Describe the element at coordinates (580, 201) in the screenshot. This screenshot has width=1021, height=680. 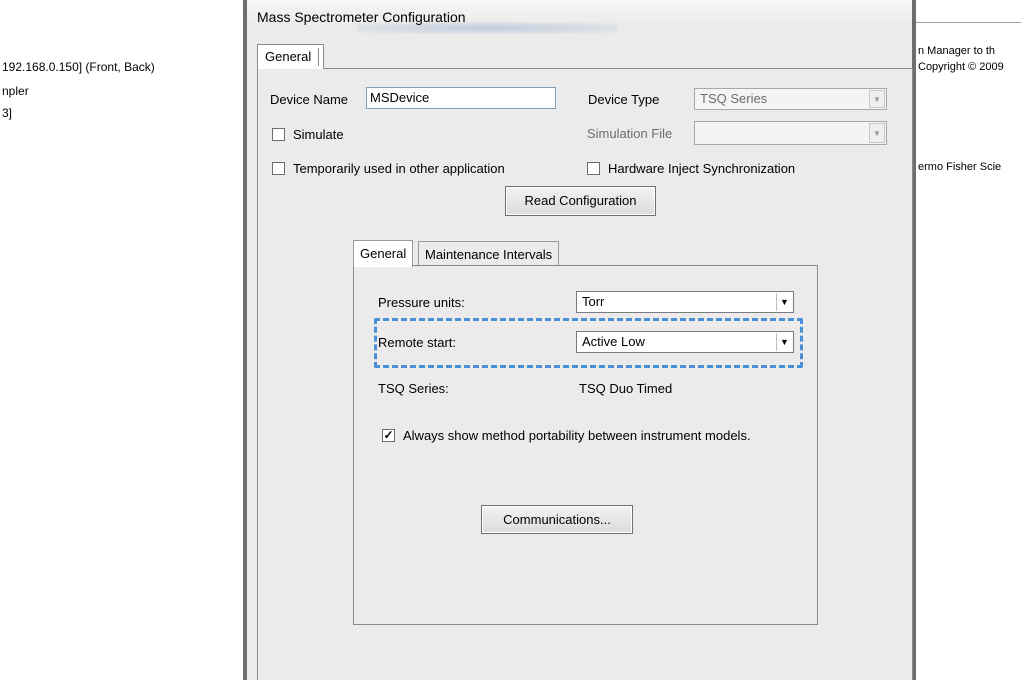
I see `read-configuration-button: Read Configuration` at that location.